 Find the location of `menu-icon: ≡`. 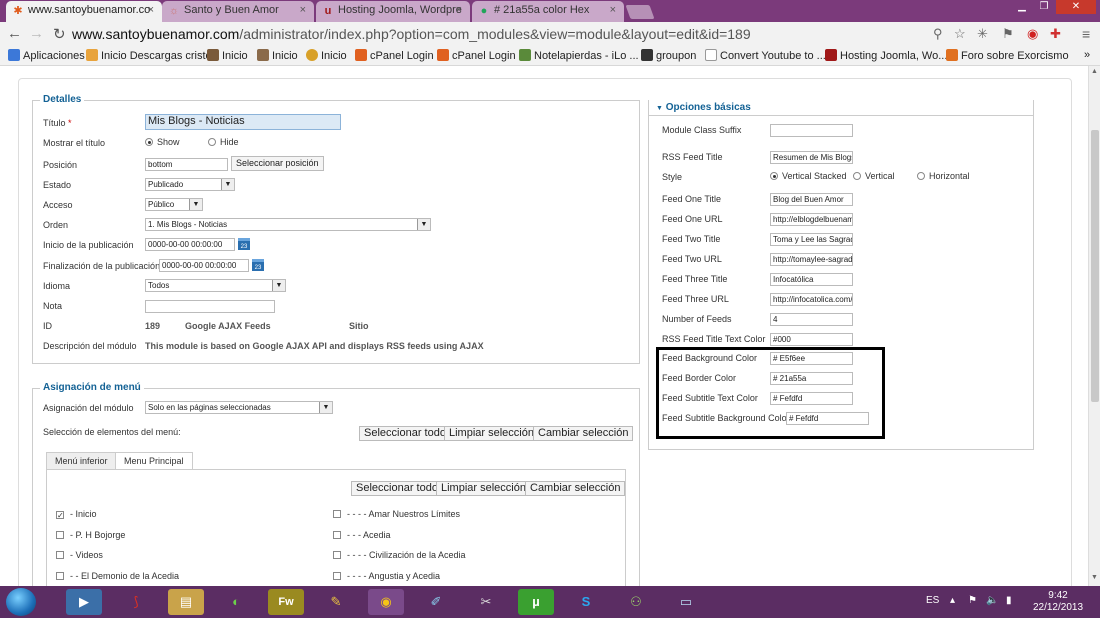

menu-icon: ≡ is located at coordinates (1086, 34).